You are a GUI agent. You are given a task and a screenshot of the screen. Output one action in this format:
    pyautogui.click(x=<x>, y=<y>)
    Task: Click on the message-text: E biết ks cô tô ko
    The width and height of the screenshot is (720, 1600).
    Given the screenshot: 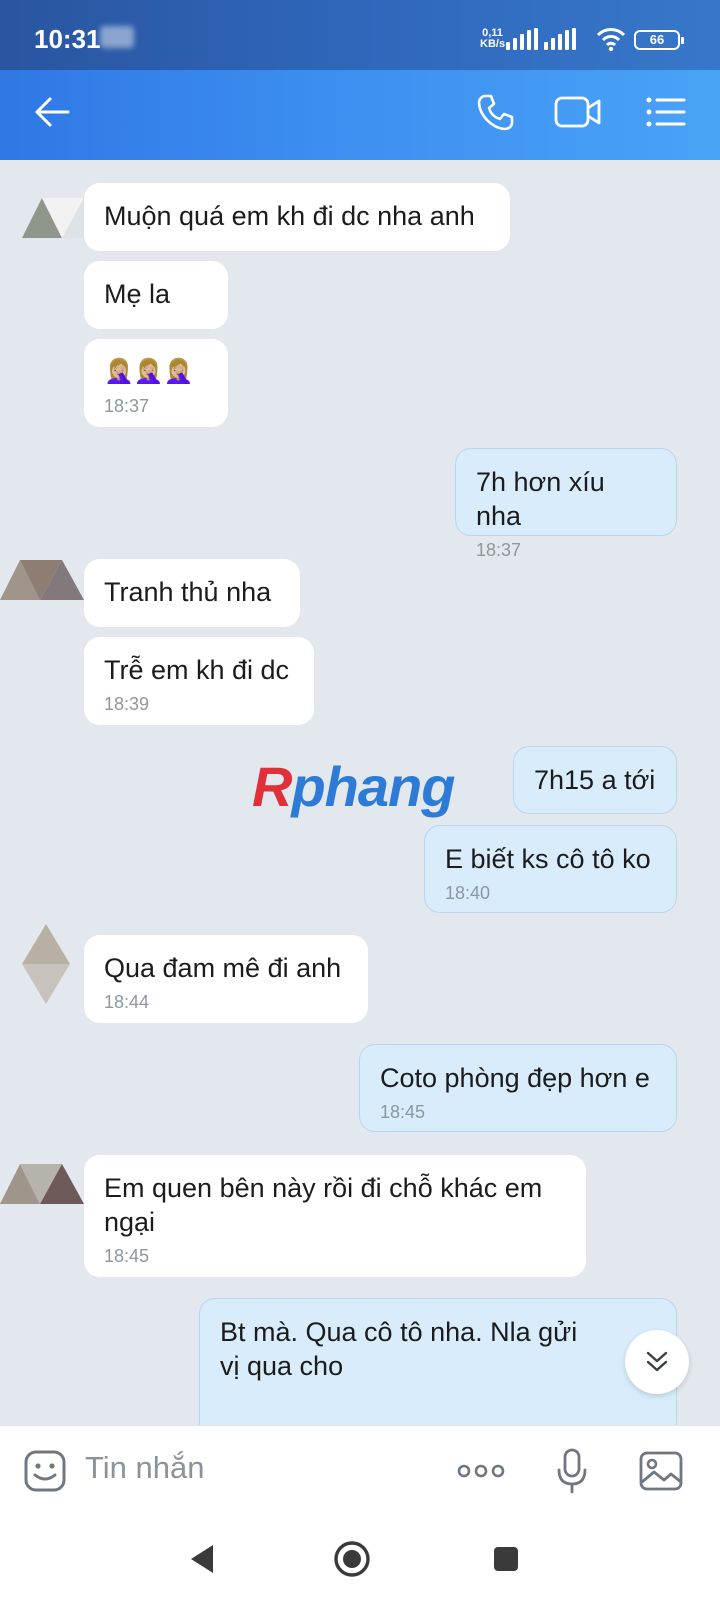 What is the action you would take?
    pyautogui.click(x=548, y=859)
    